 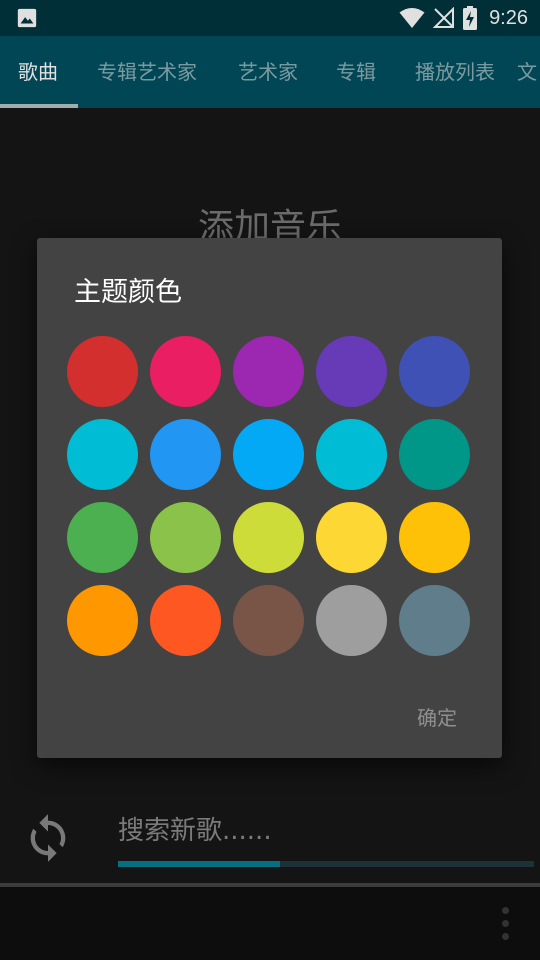 I want to click on ok-button: 确定, so click(x=437, y=716).